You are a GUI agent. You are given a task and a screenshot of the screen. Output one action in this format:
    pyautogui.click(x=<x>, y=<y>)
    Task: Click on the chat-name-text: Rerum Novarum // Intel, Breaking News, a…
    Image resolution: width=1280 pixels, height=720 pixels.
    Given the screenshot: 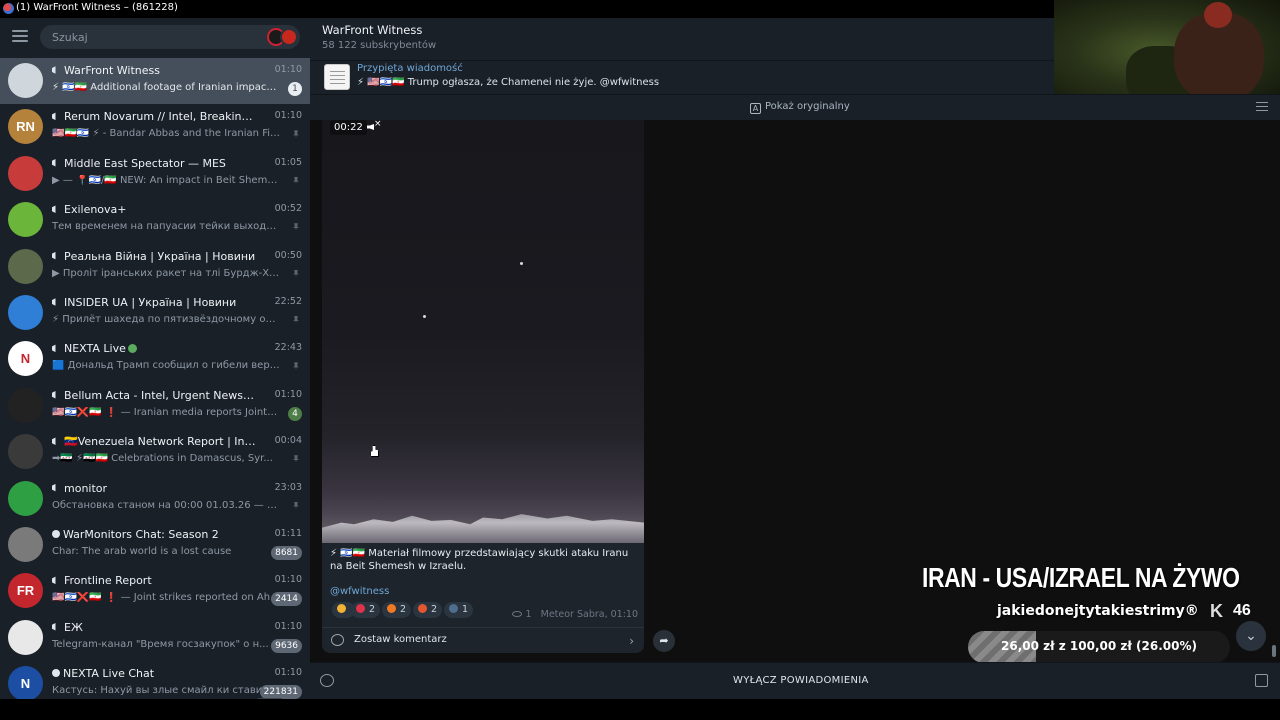 What is the action you would take?
    pyautogui.click(x=160, y=117)
    